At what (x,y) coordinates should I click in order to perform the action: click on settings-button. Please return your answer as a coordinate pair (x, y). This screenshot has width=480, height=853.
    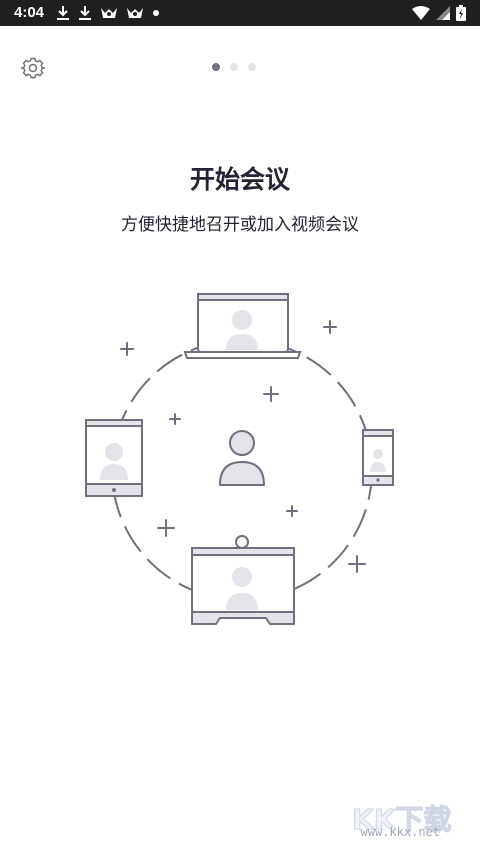
    Looking at the image, I should click on (33, 68).